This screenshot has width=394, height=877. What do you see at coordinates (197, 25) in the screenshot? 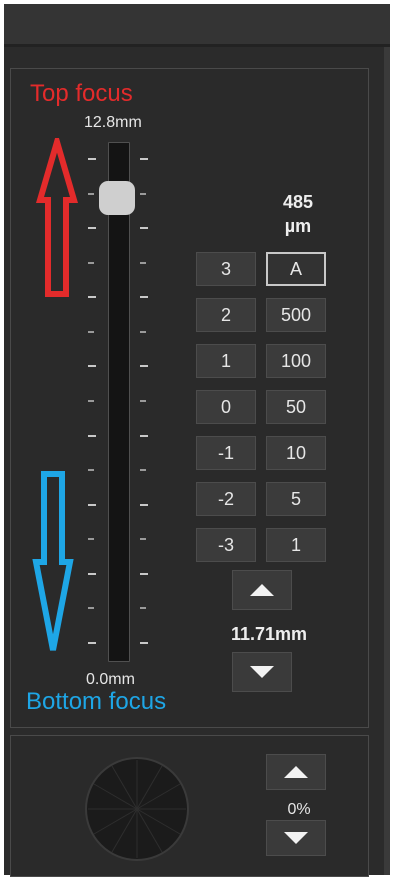
I see `title-bar` at bounding box center [197, 25].